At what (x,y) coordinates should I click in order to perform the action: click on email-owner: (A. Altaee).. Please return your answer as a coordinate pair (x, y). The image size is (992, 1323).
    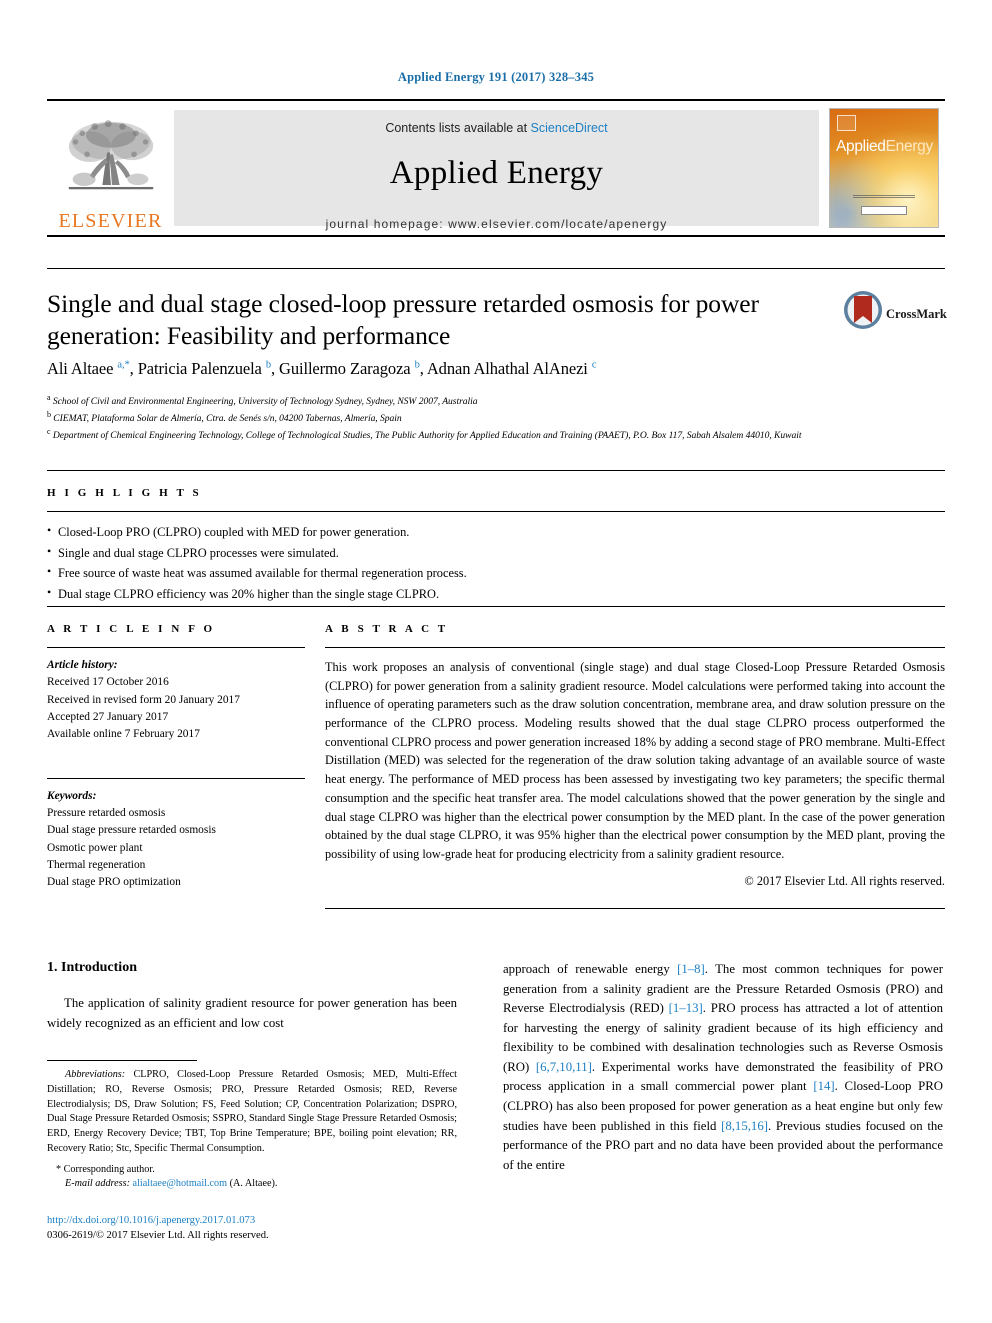
    Looking at the image, I should click on (253, 1184).